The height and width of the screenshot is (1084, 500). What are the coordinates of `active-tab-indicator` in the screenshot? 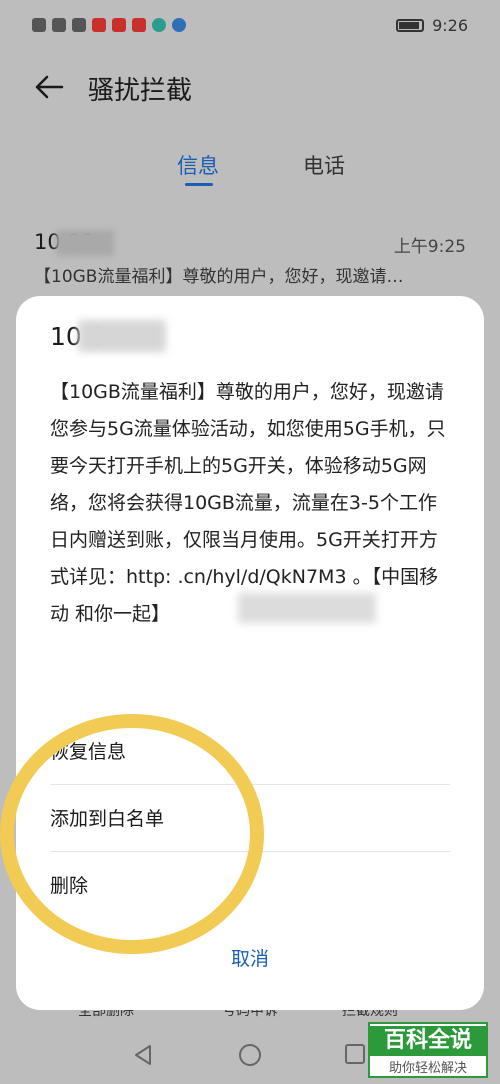 It's located at (199, 184).